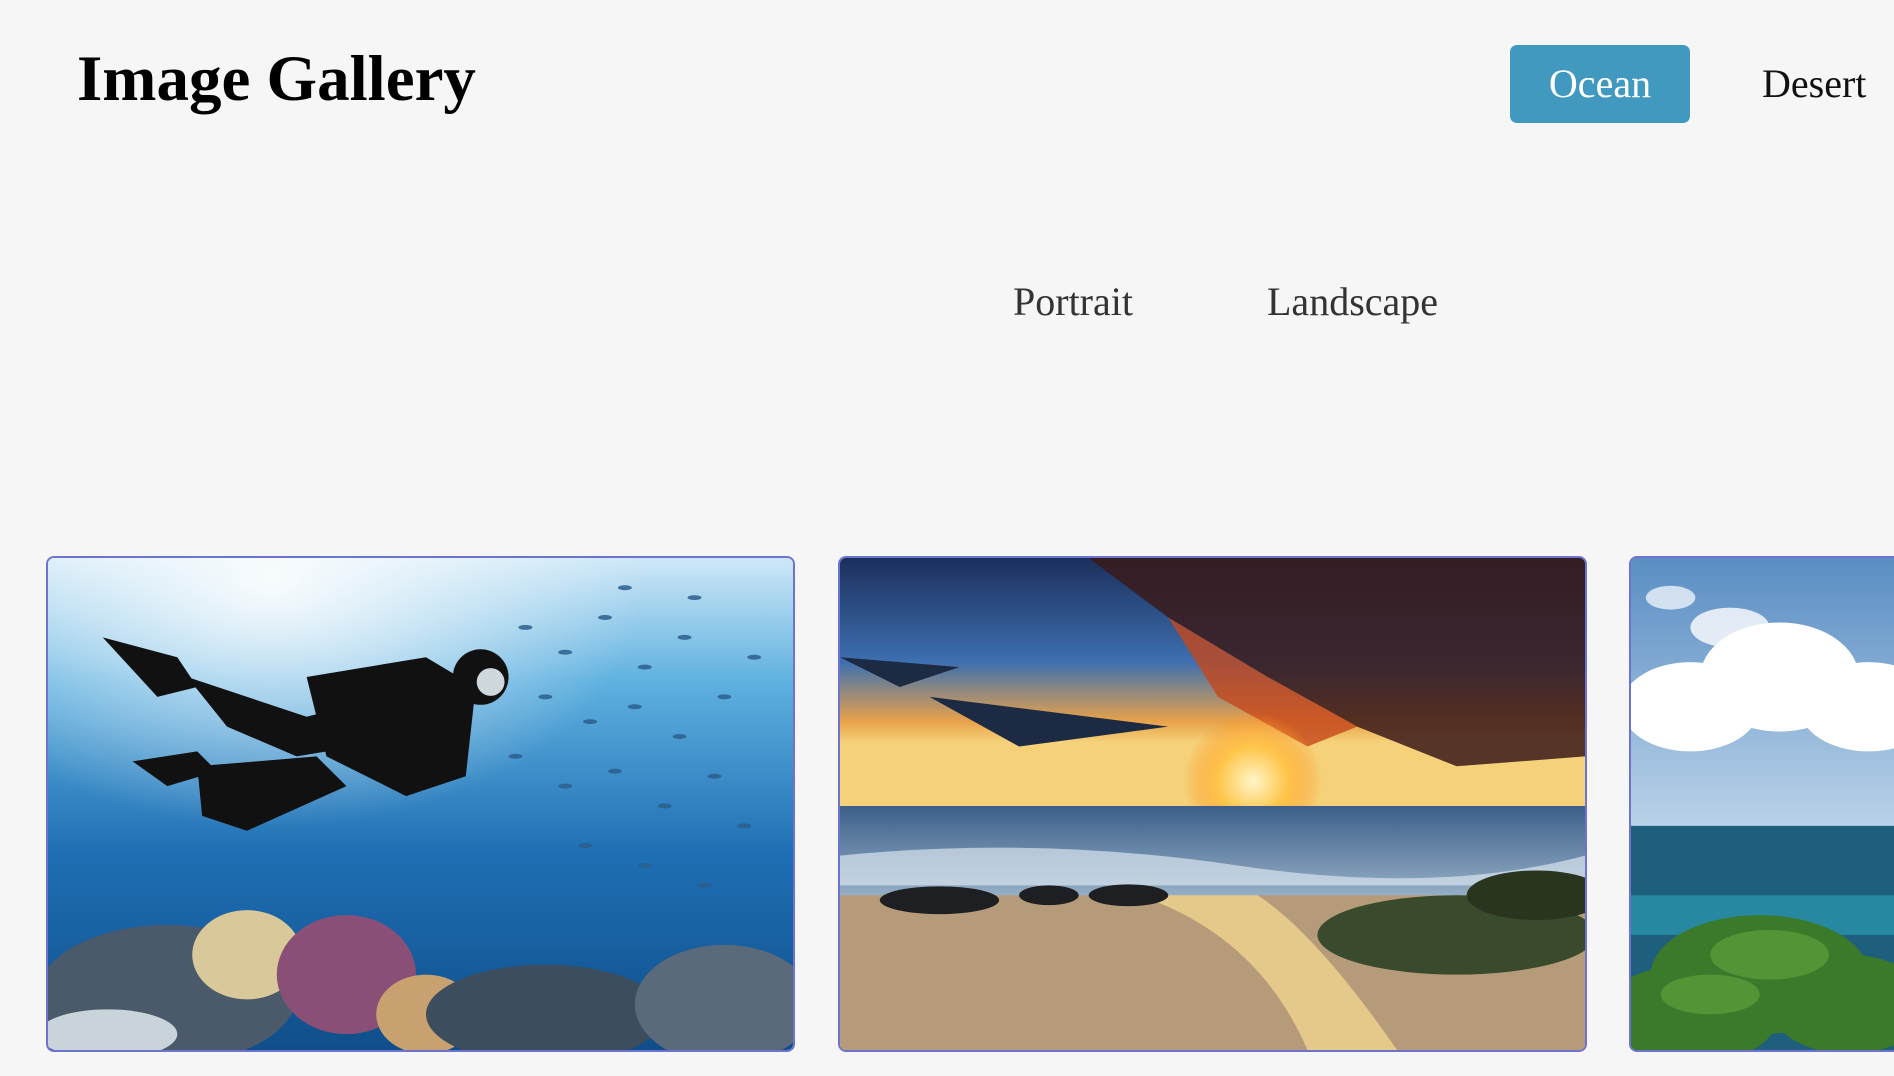 The image size is (1894, 1076). I want to click on nav-desert-button: Desert, so click(1817, 84).